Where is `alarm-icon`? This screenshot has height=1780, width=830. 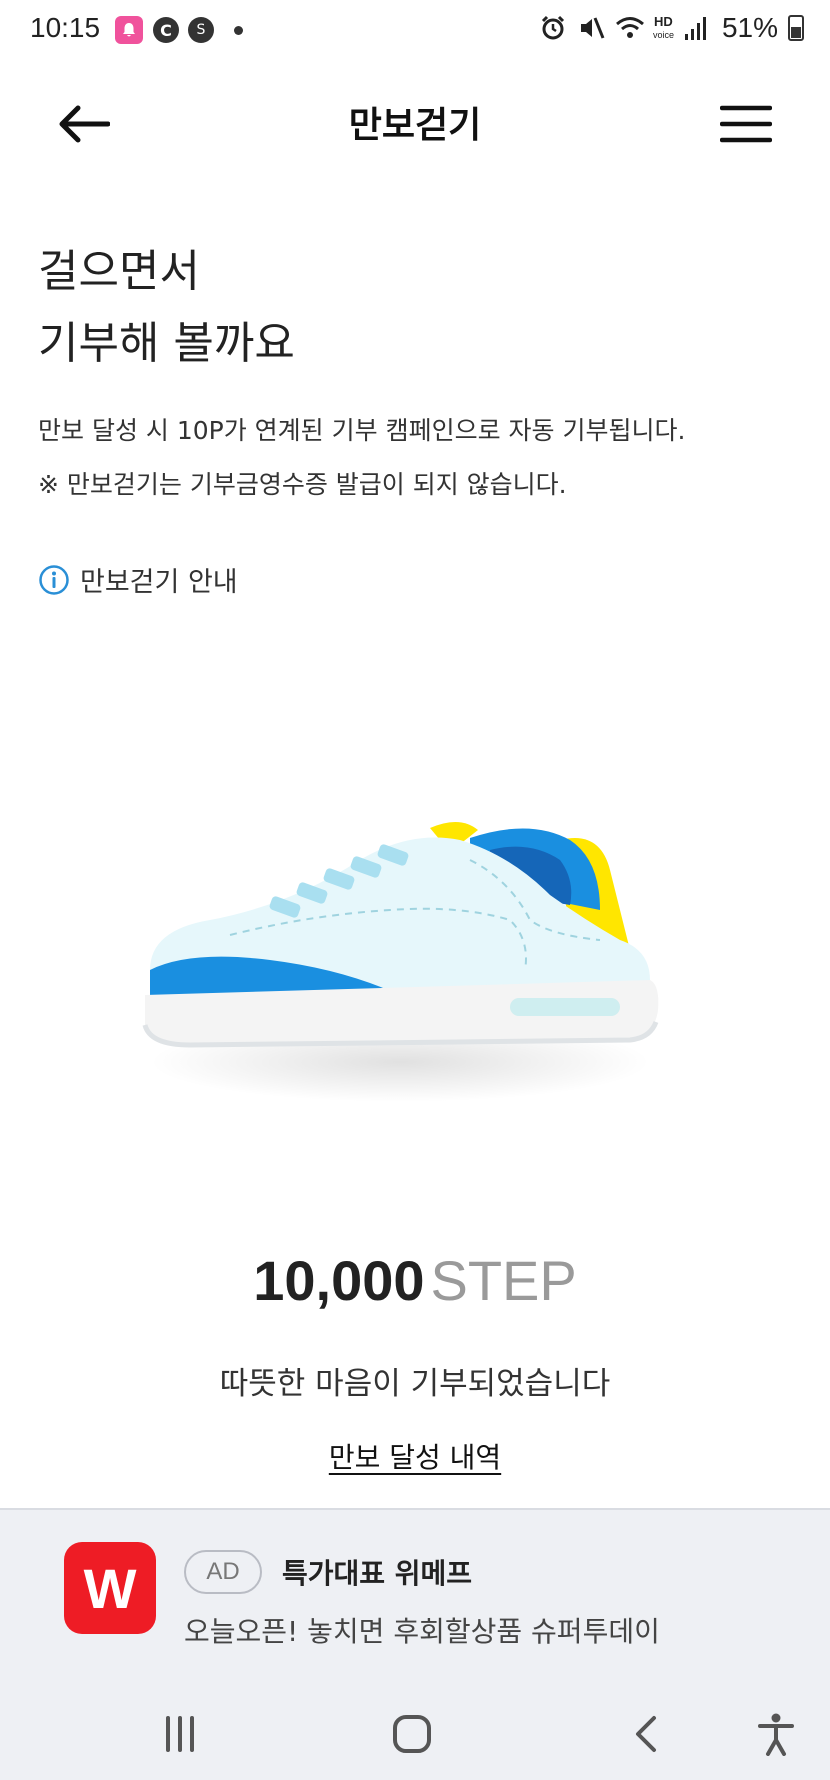
alarm-icon is located at coordinates (553, 28).